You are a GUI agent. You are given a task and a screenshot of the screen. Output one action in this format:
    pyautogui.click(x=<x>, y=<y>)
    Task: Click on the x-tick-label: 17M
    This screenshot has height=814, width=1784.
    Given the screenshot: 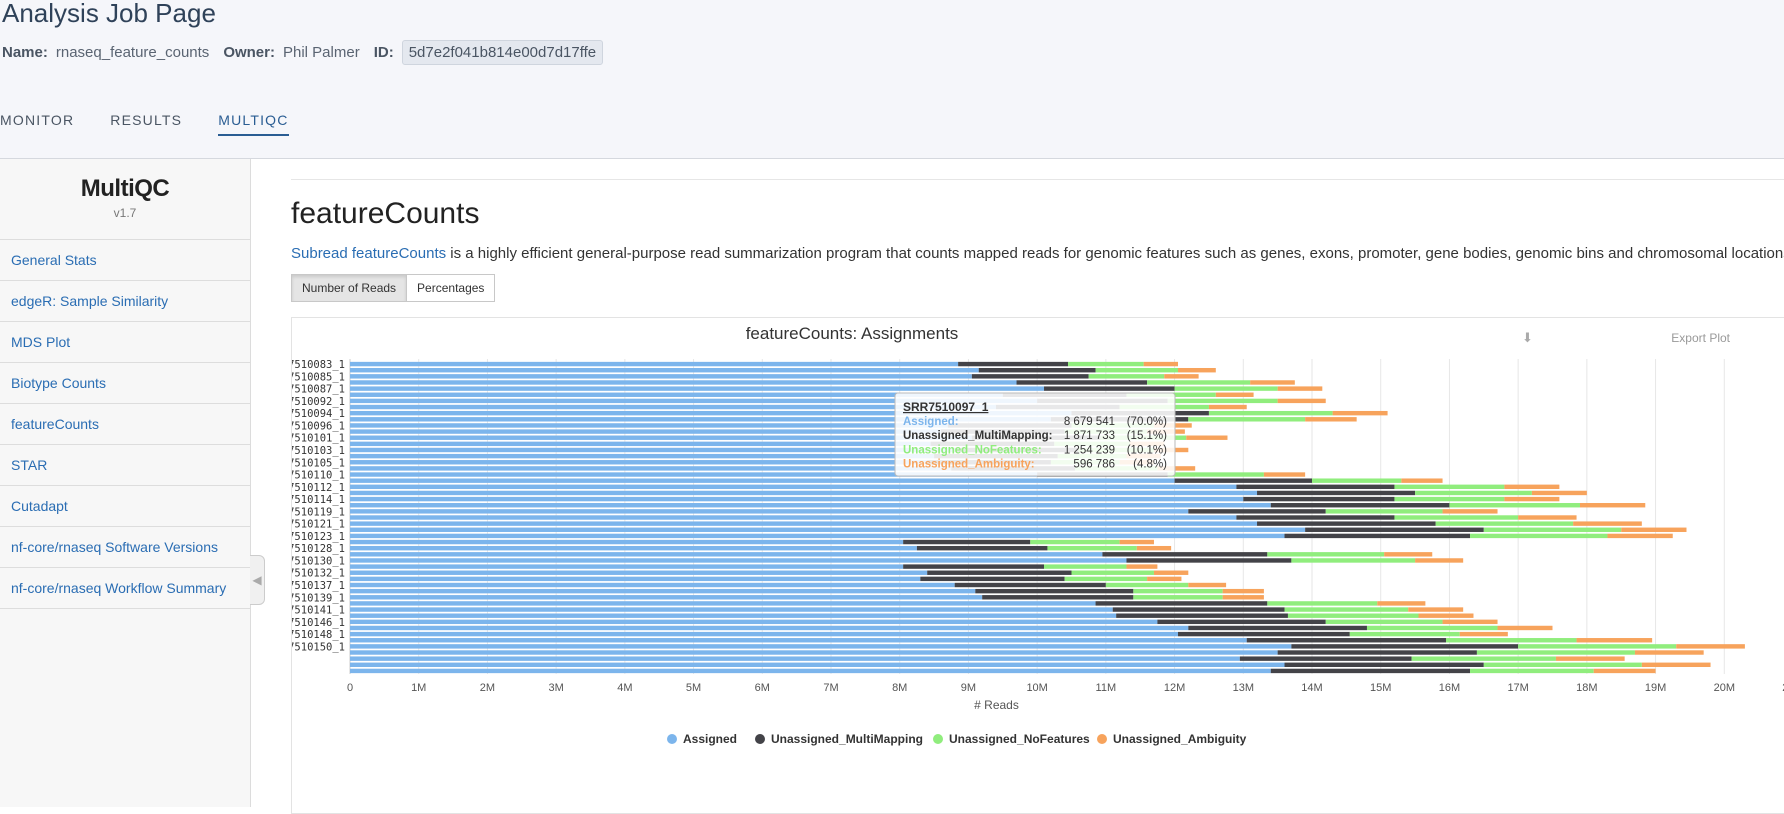 What is the action you would take?
    pyautogui.click(x=1517, y=688)
    